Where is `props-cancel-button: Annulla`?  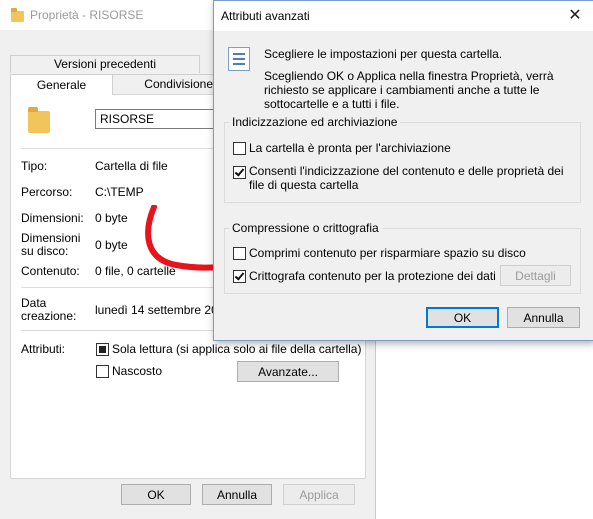 props-cancel-button: Annulla is located at coordinates (237, 494).